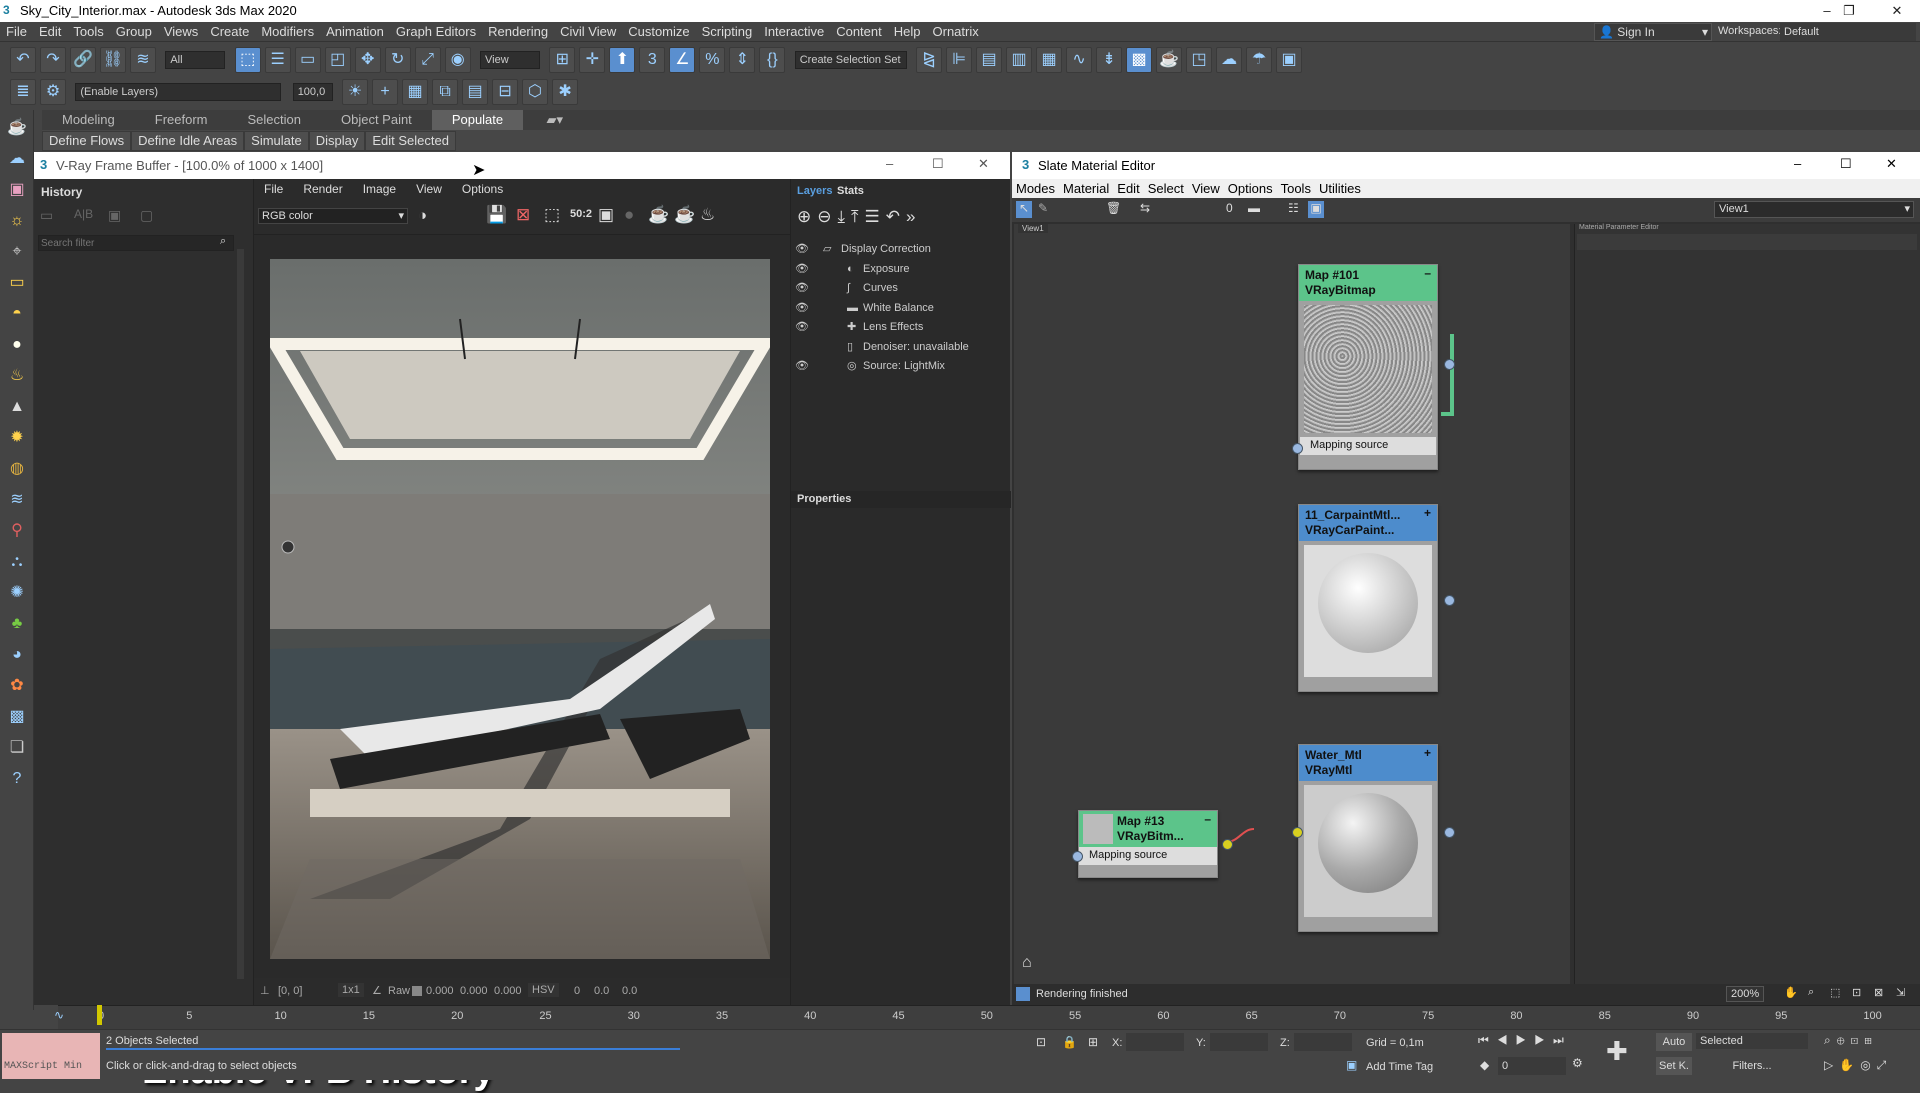  Describe the element at coordinates (1674, 1042) in the screenshot. I see `auto-key-button: Auto` at that location.